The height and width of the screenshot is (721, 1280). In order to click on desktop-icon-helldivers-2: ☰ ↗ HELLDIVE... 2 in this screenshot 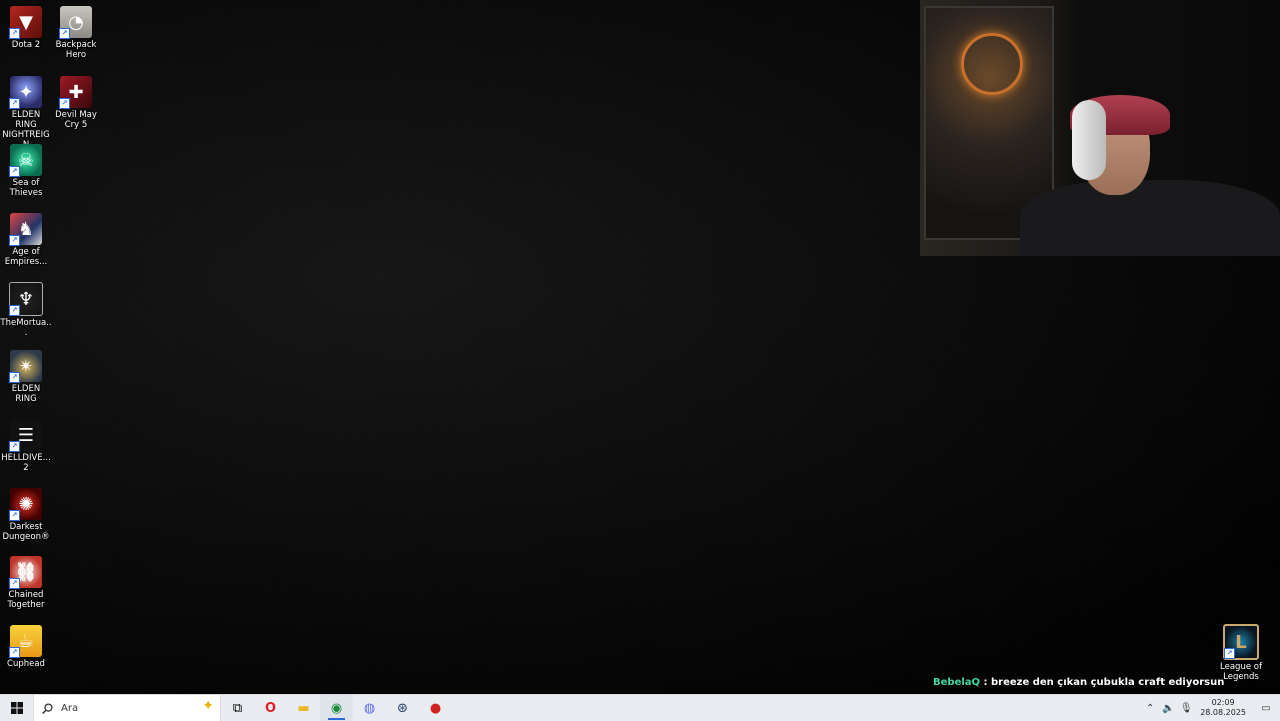, I will do `click(26, 446)`.